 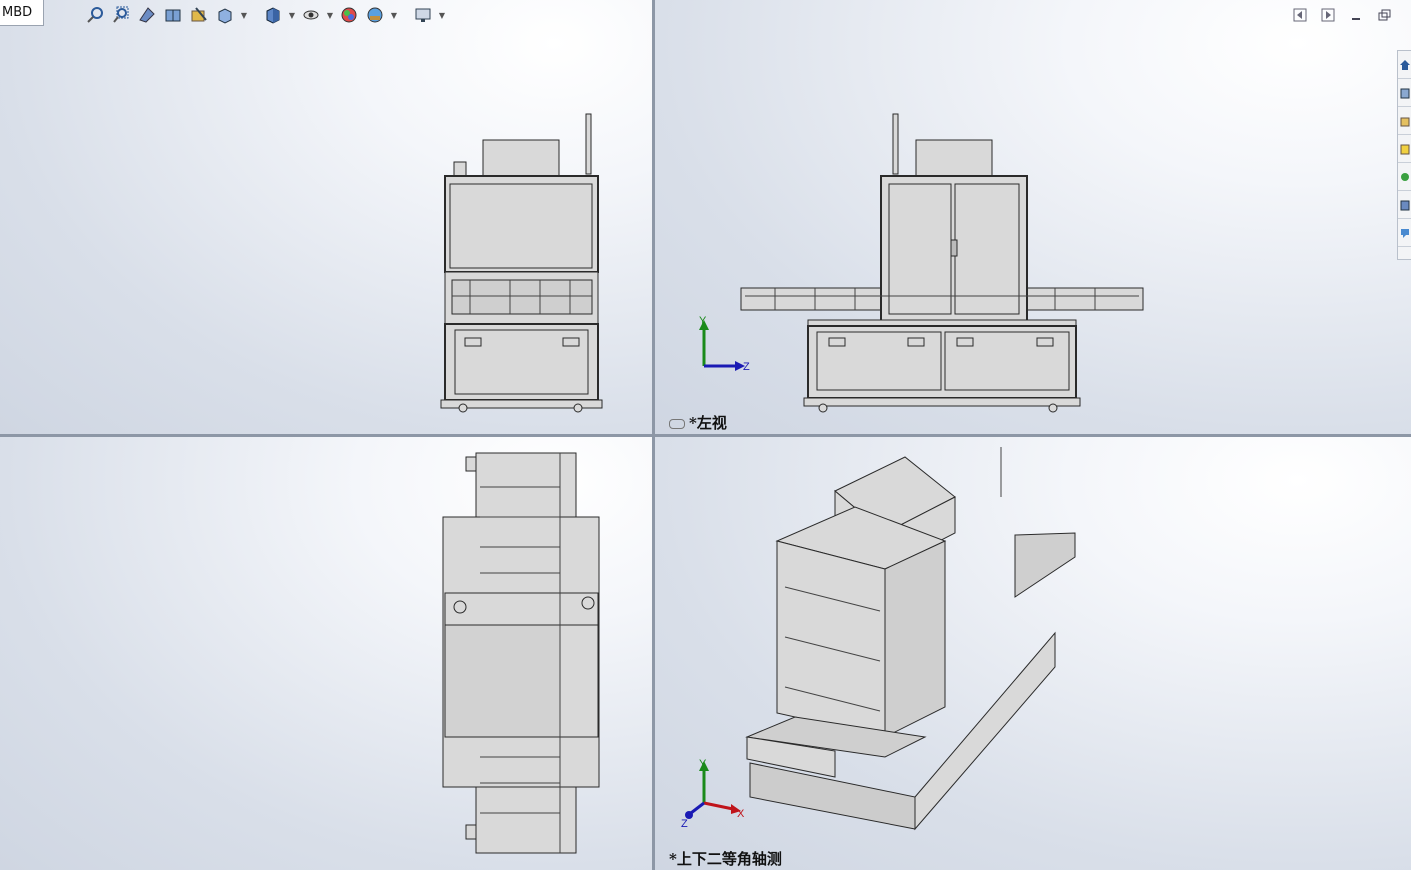 I want to click on task-pane, so click(x=1404, y=155).